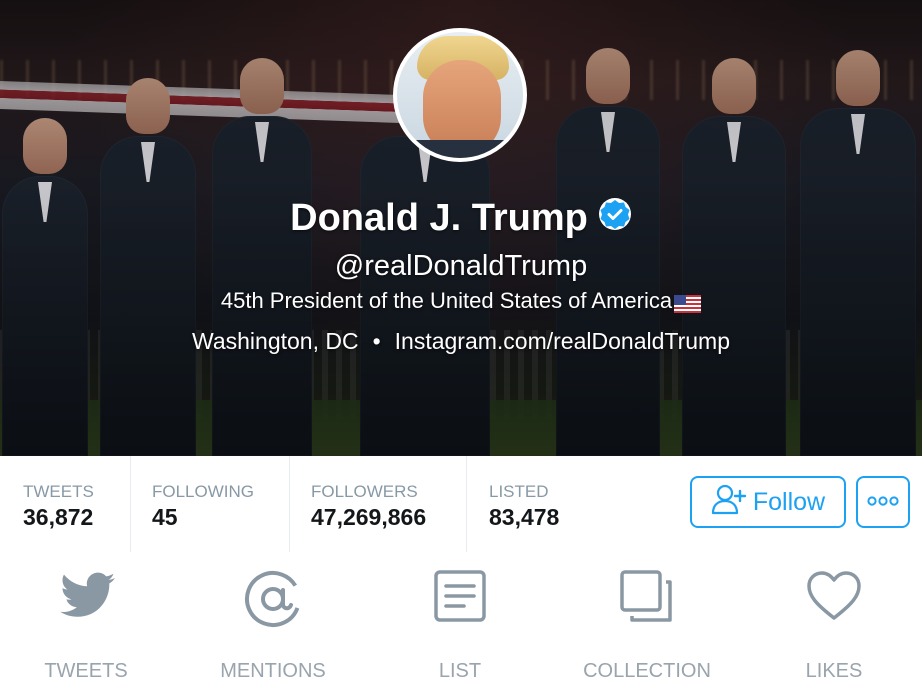  I want to click on stat-followers: FOLLOWERS 47,269,866, so click(381, 504).